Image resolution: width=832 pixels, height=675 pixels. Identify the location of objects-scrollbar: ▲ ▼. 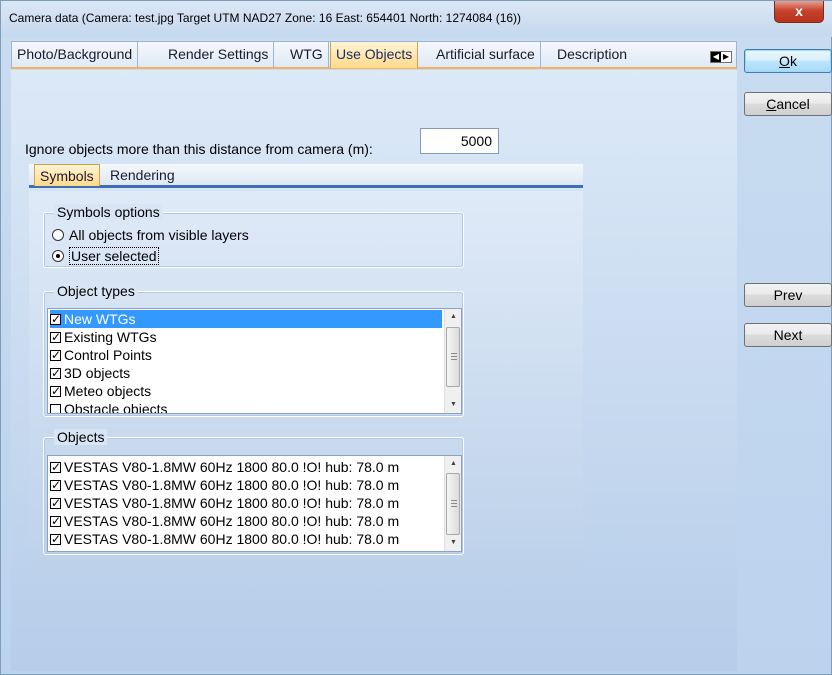
(452, 503).